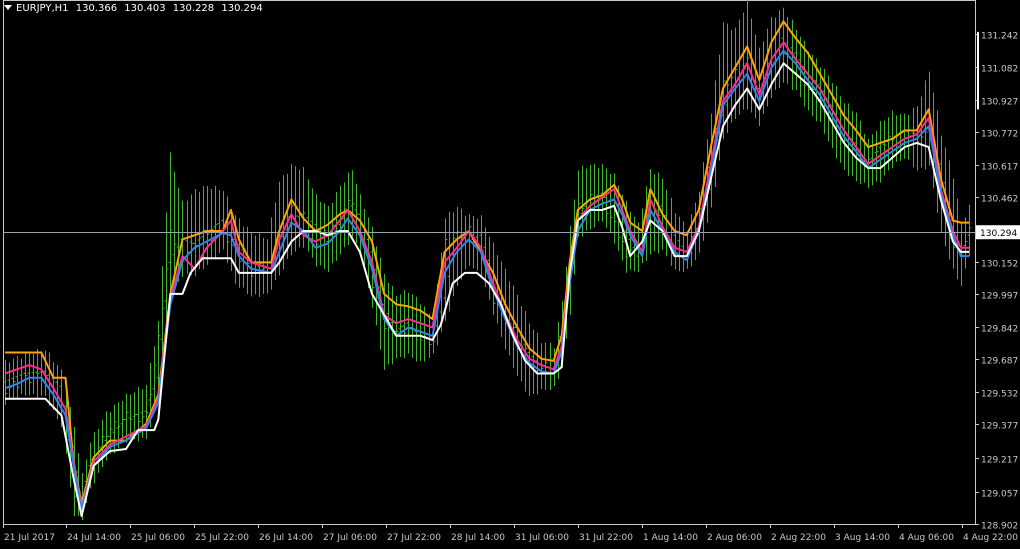 The height and width of the screenshot is (549, 1020). I want to click on y-tick-label: 130.927, so click(999, 103).